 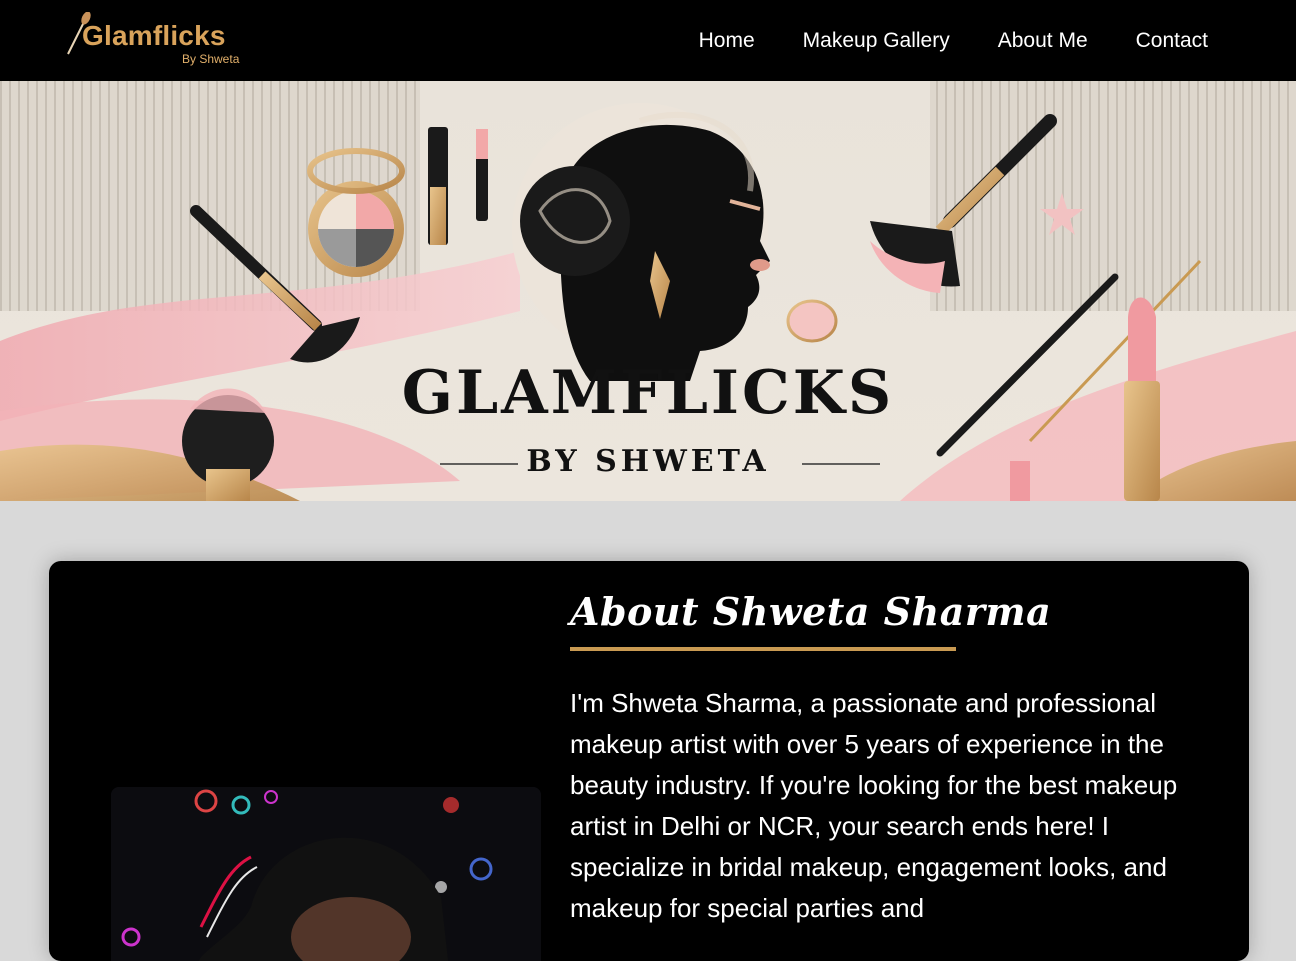 I want to click on nav-home: Home, so click(x=727, y=41).